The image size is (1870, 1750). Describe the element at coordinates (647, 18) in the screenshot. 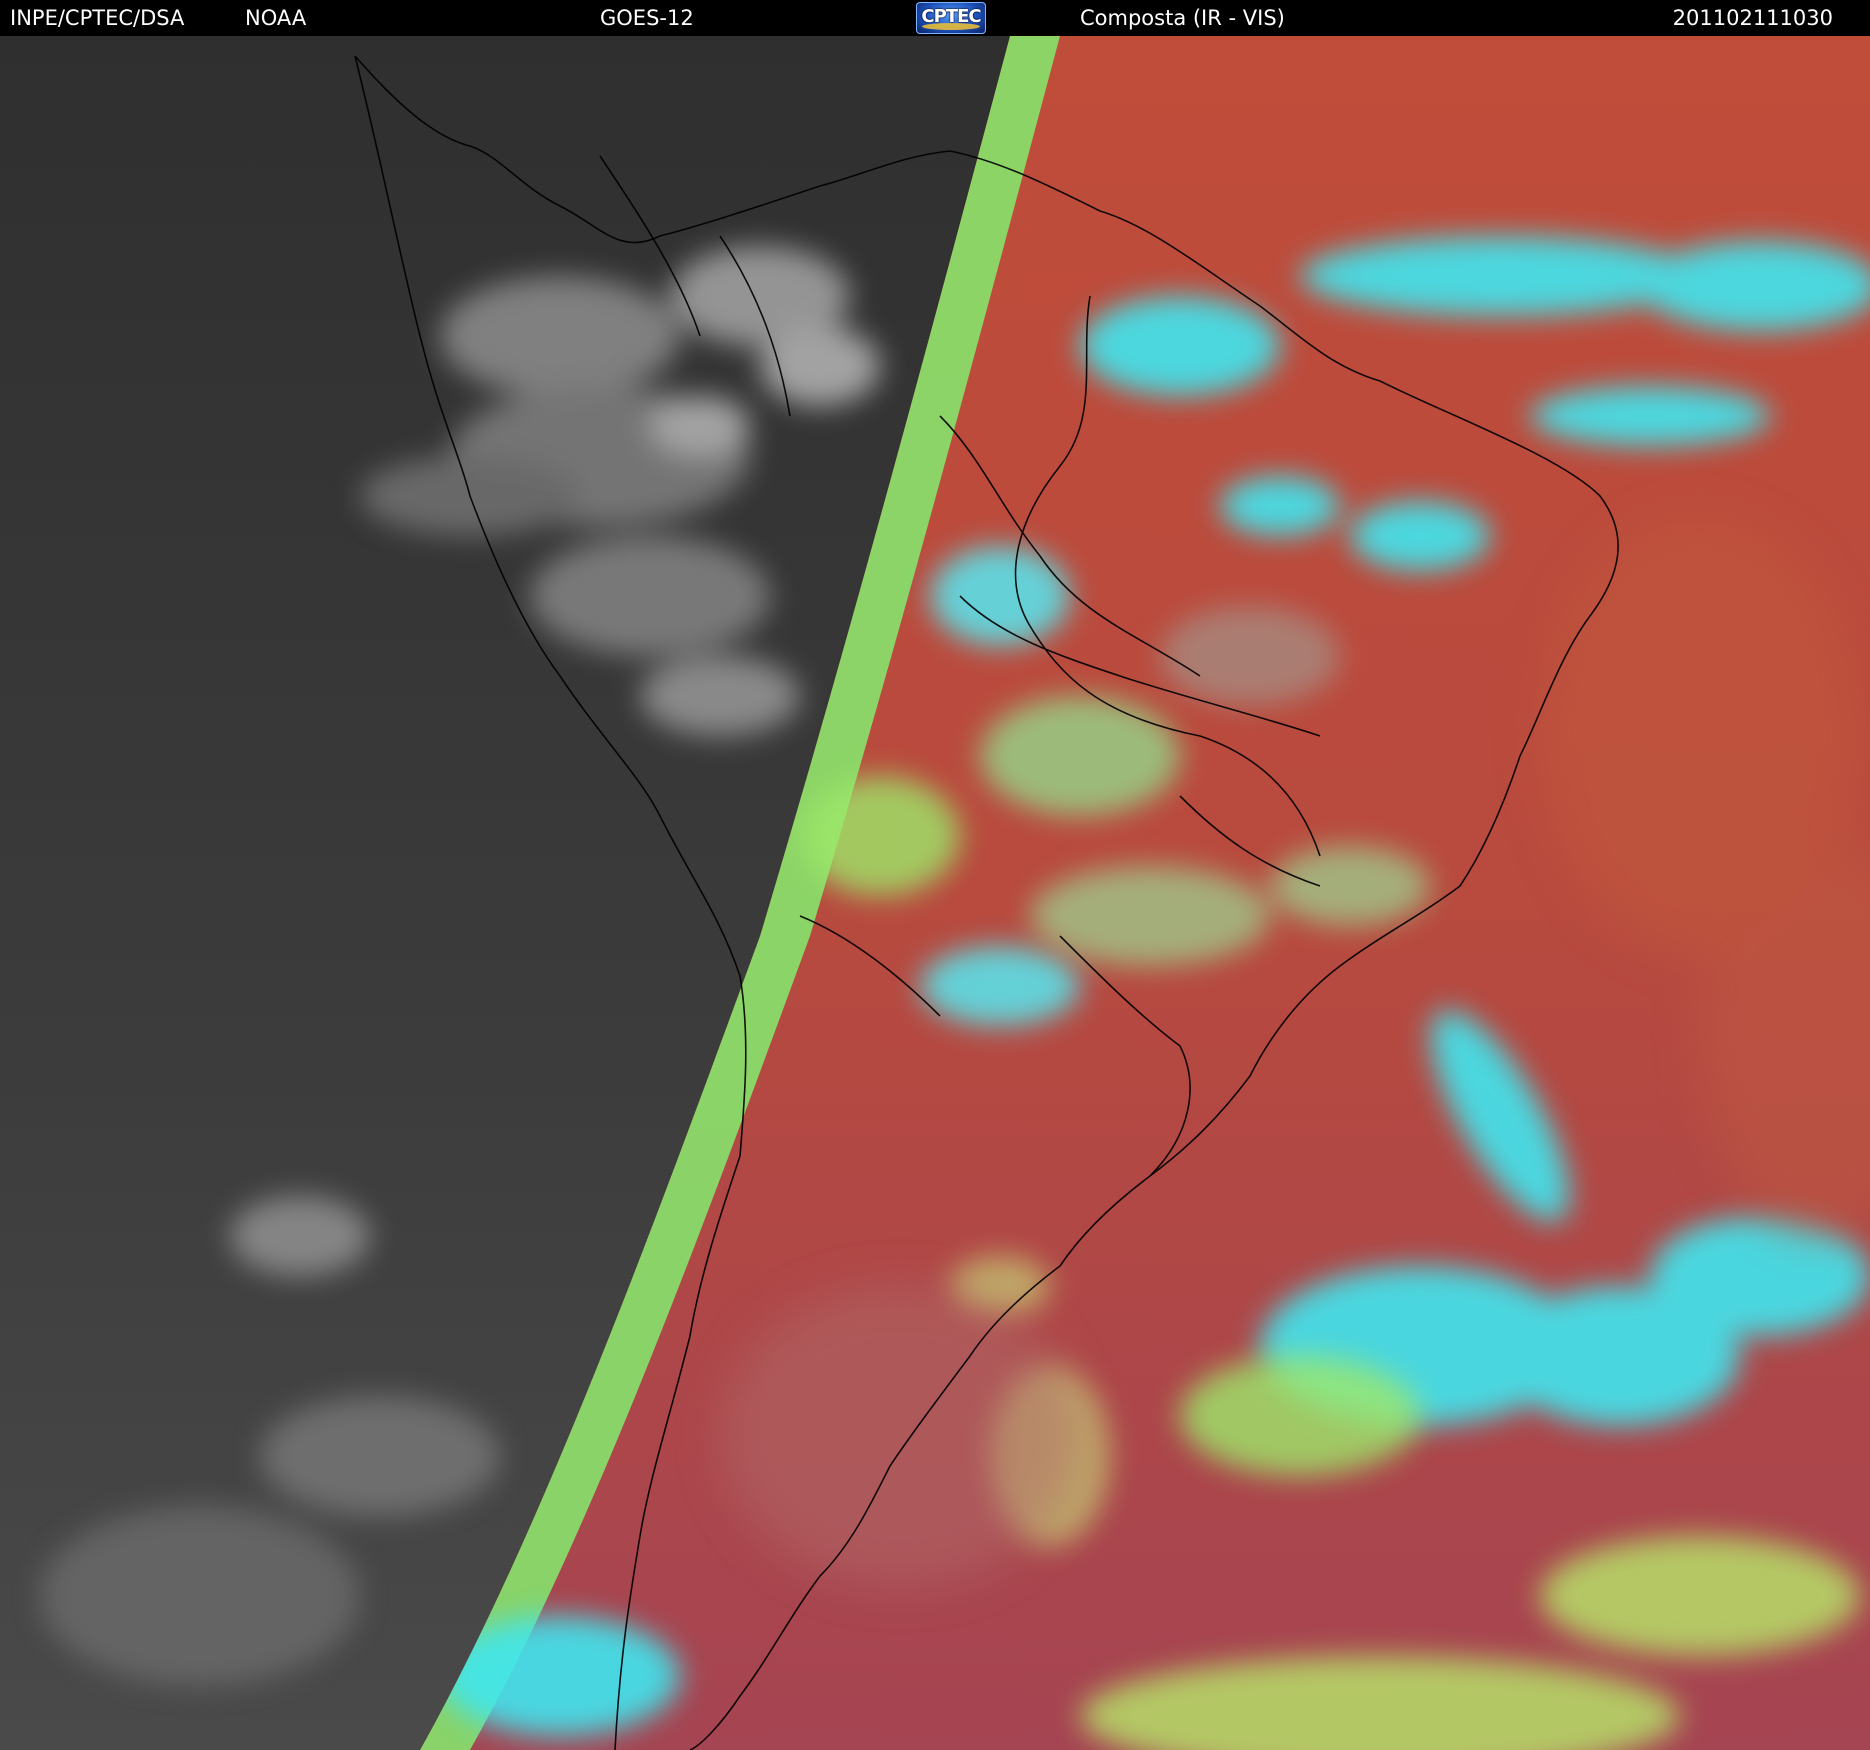

I see `satellite-label: GOES-12` at that location.